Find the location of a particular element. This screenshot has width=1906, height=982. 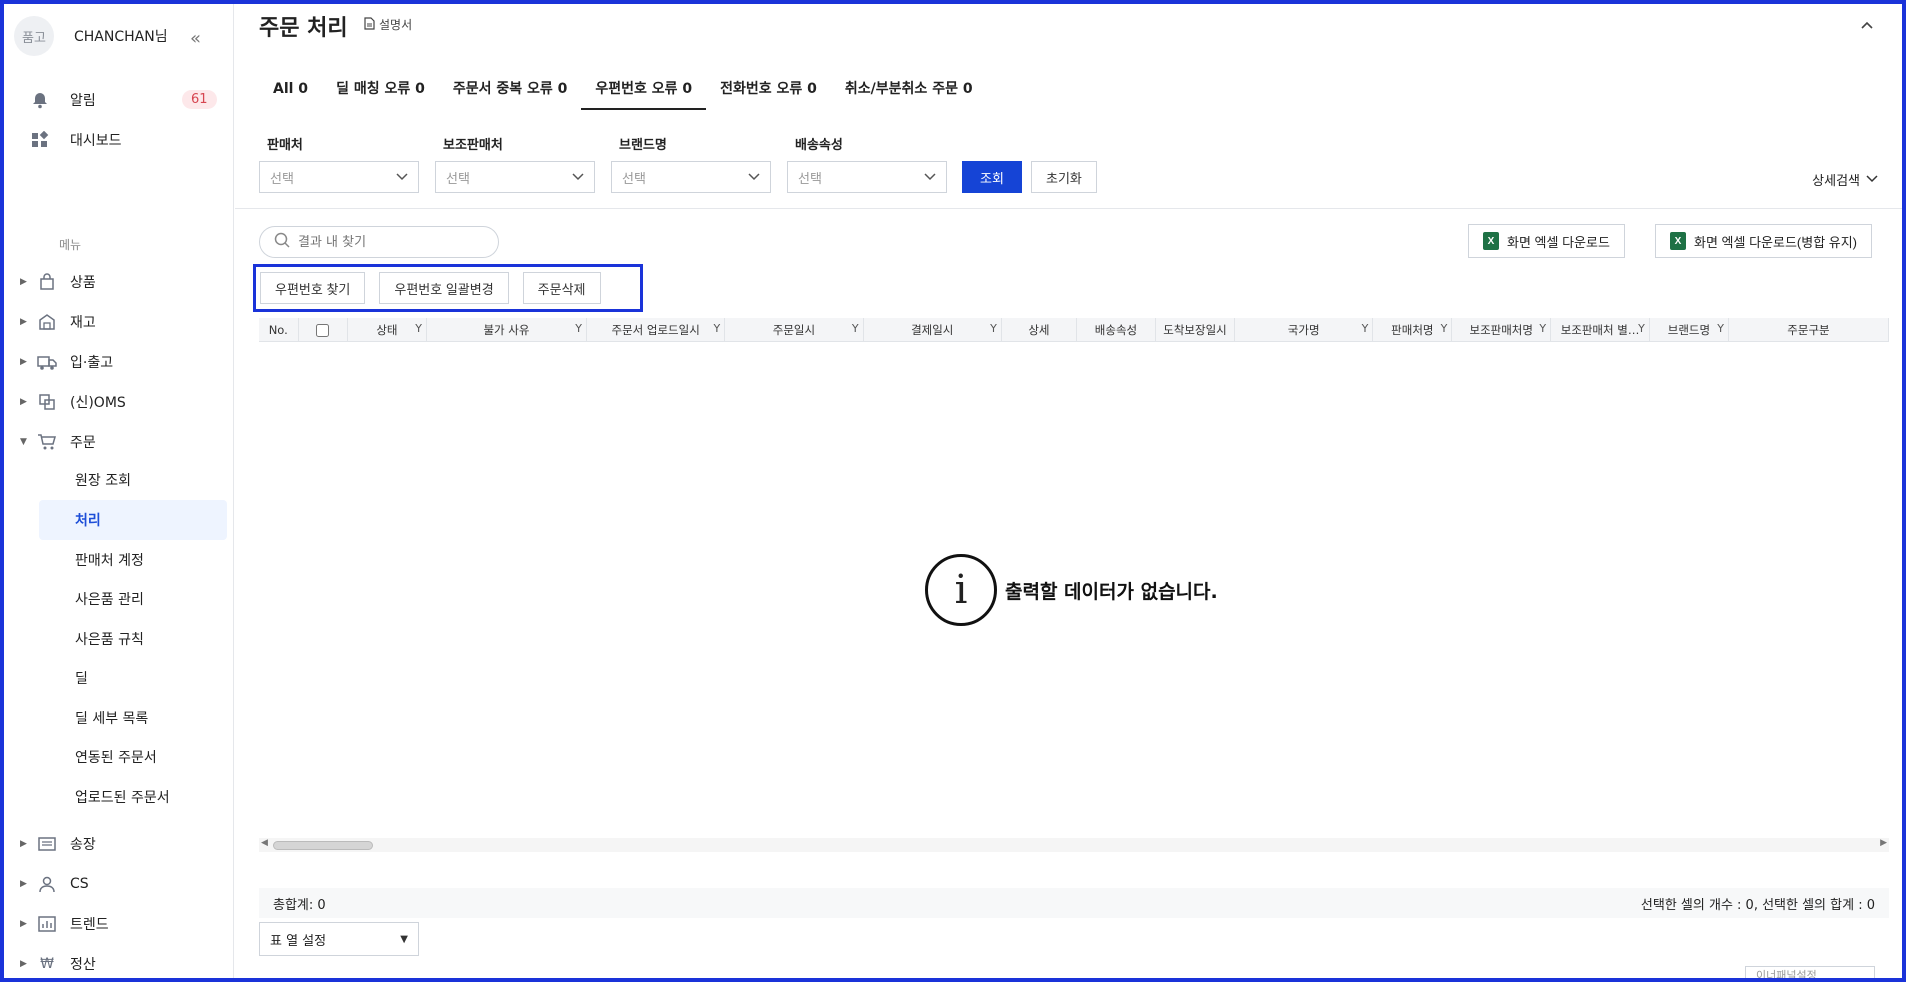

manual-link: 설명서 is located at coordinates (388, 24).